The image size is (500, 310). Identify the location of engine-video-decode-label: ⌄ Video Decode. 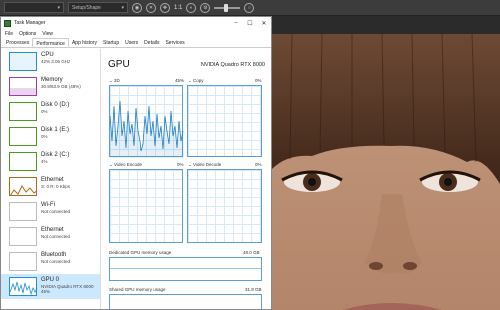
(204, 165).